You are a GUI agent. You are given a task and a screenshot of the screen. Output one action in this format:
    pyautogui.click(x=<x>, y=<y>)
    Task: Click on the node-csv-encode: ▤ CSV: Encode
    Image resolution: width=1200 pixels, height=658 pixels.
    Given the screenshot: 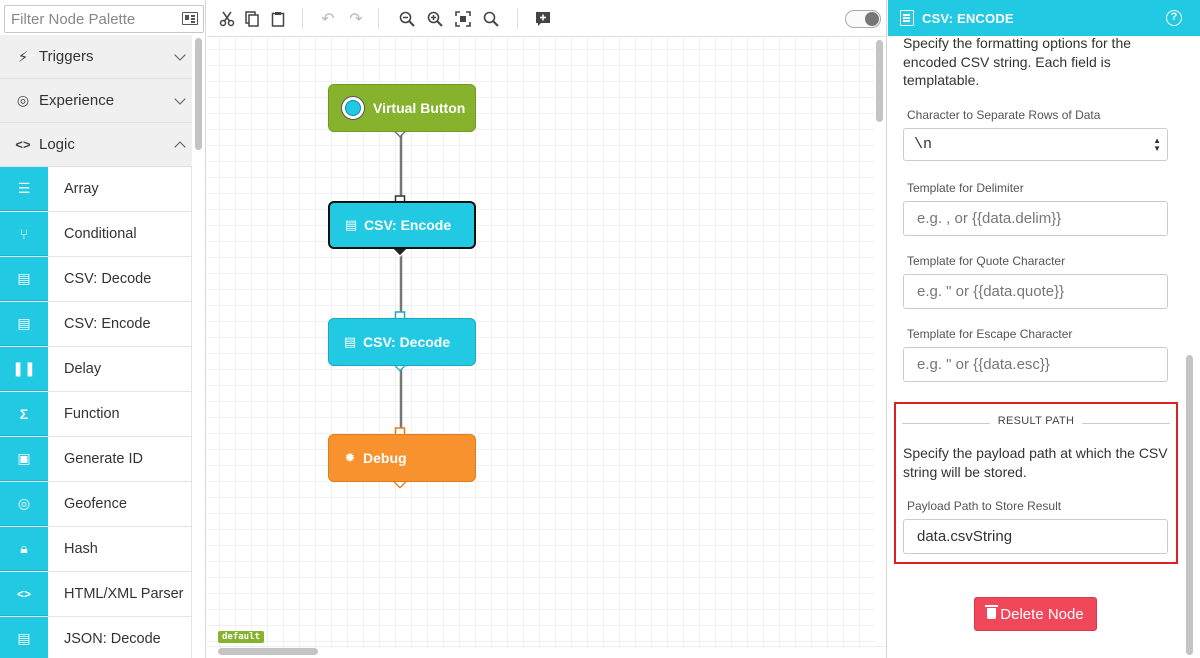 What is the action you would take?
    pyautogui.click(x=402, y=225)
    